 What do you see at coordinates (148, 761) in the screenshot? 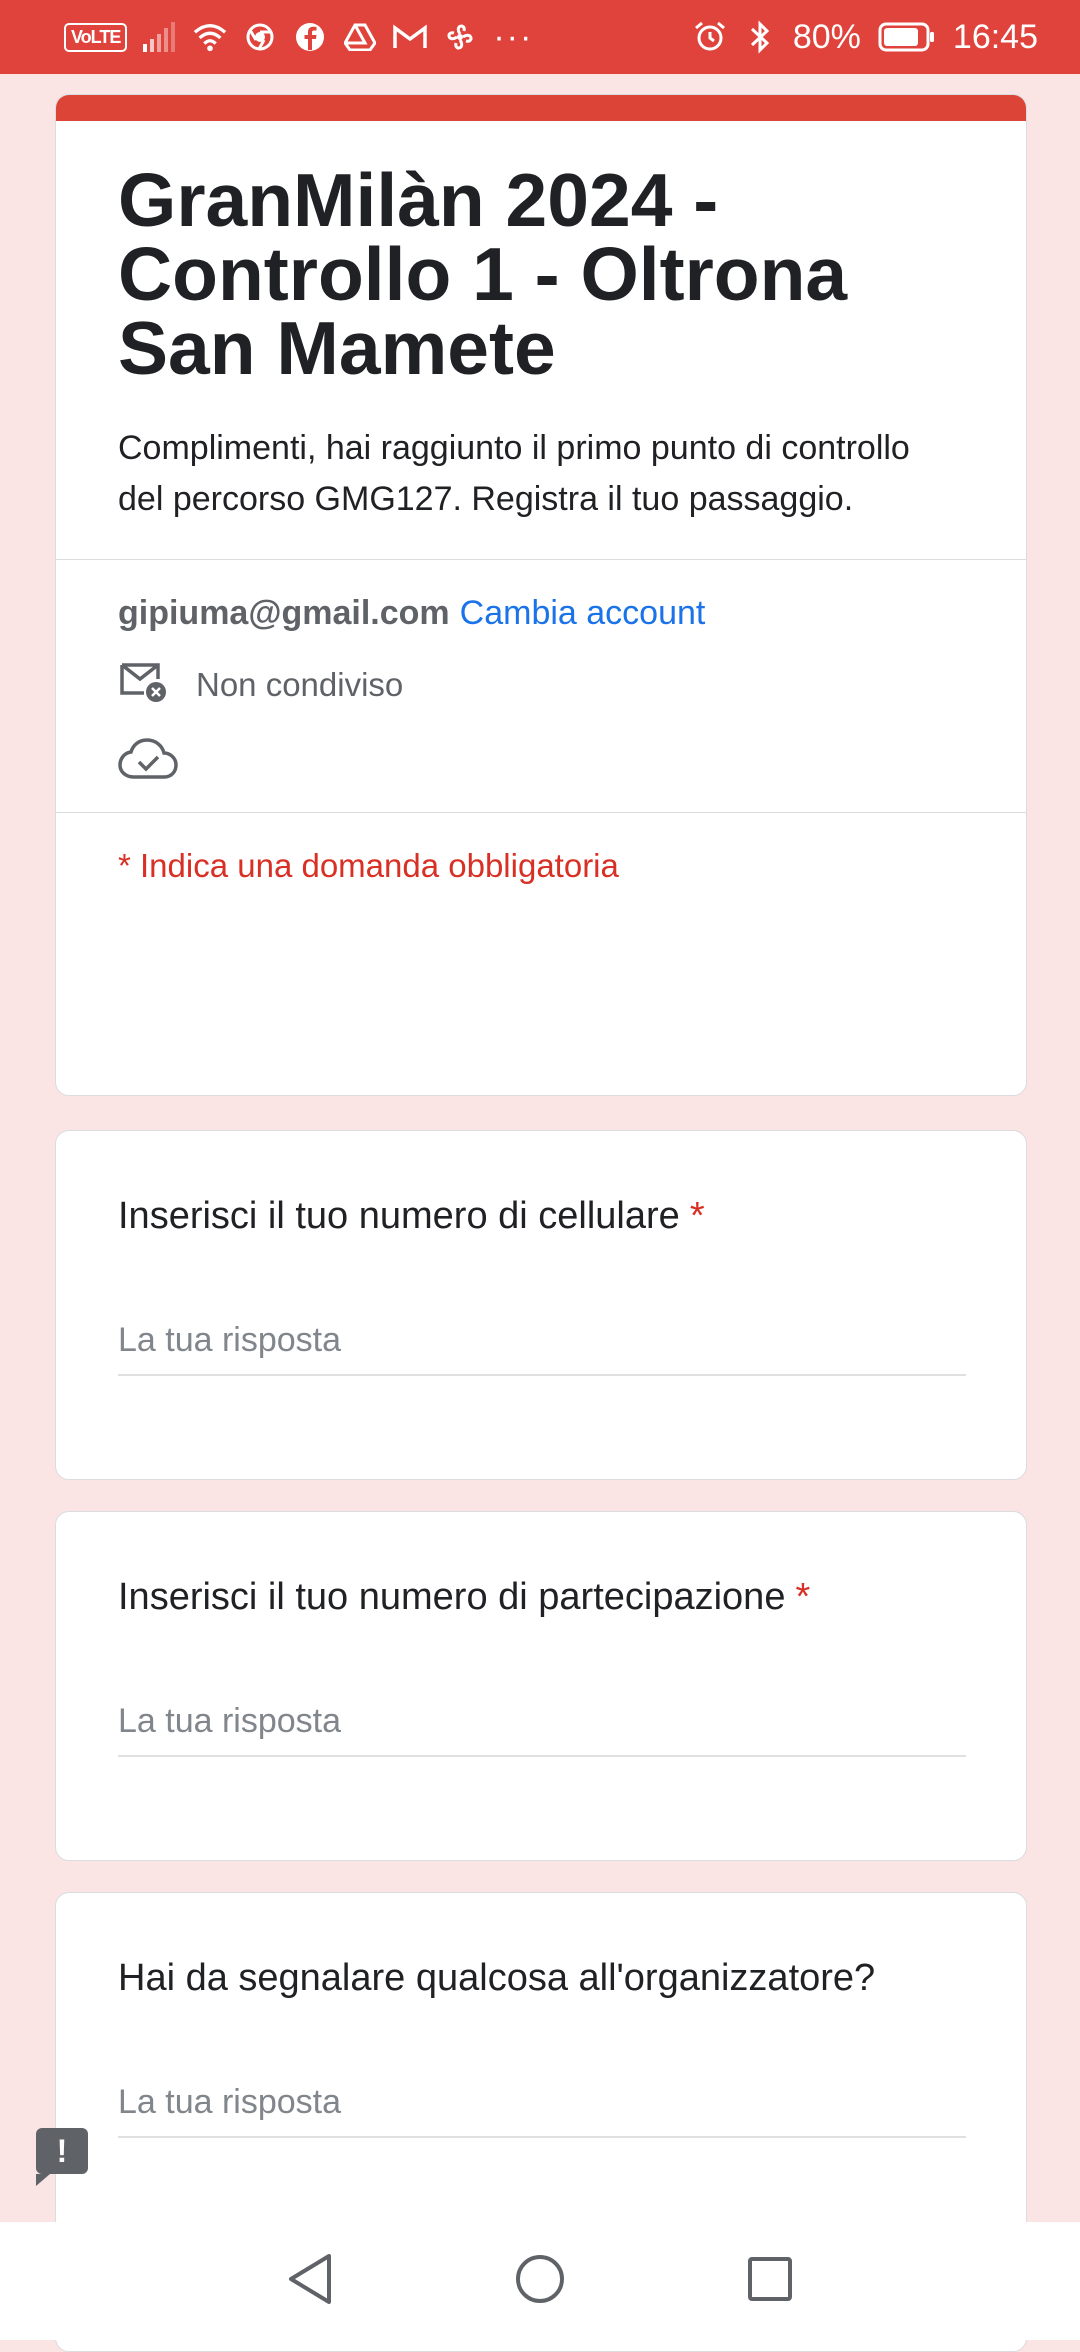
I see `cloud-check-icon` at bounding box center [148, 761].